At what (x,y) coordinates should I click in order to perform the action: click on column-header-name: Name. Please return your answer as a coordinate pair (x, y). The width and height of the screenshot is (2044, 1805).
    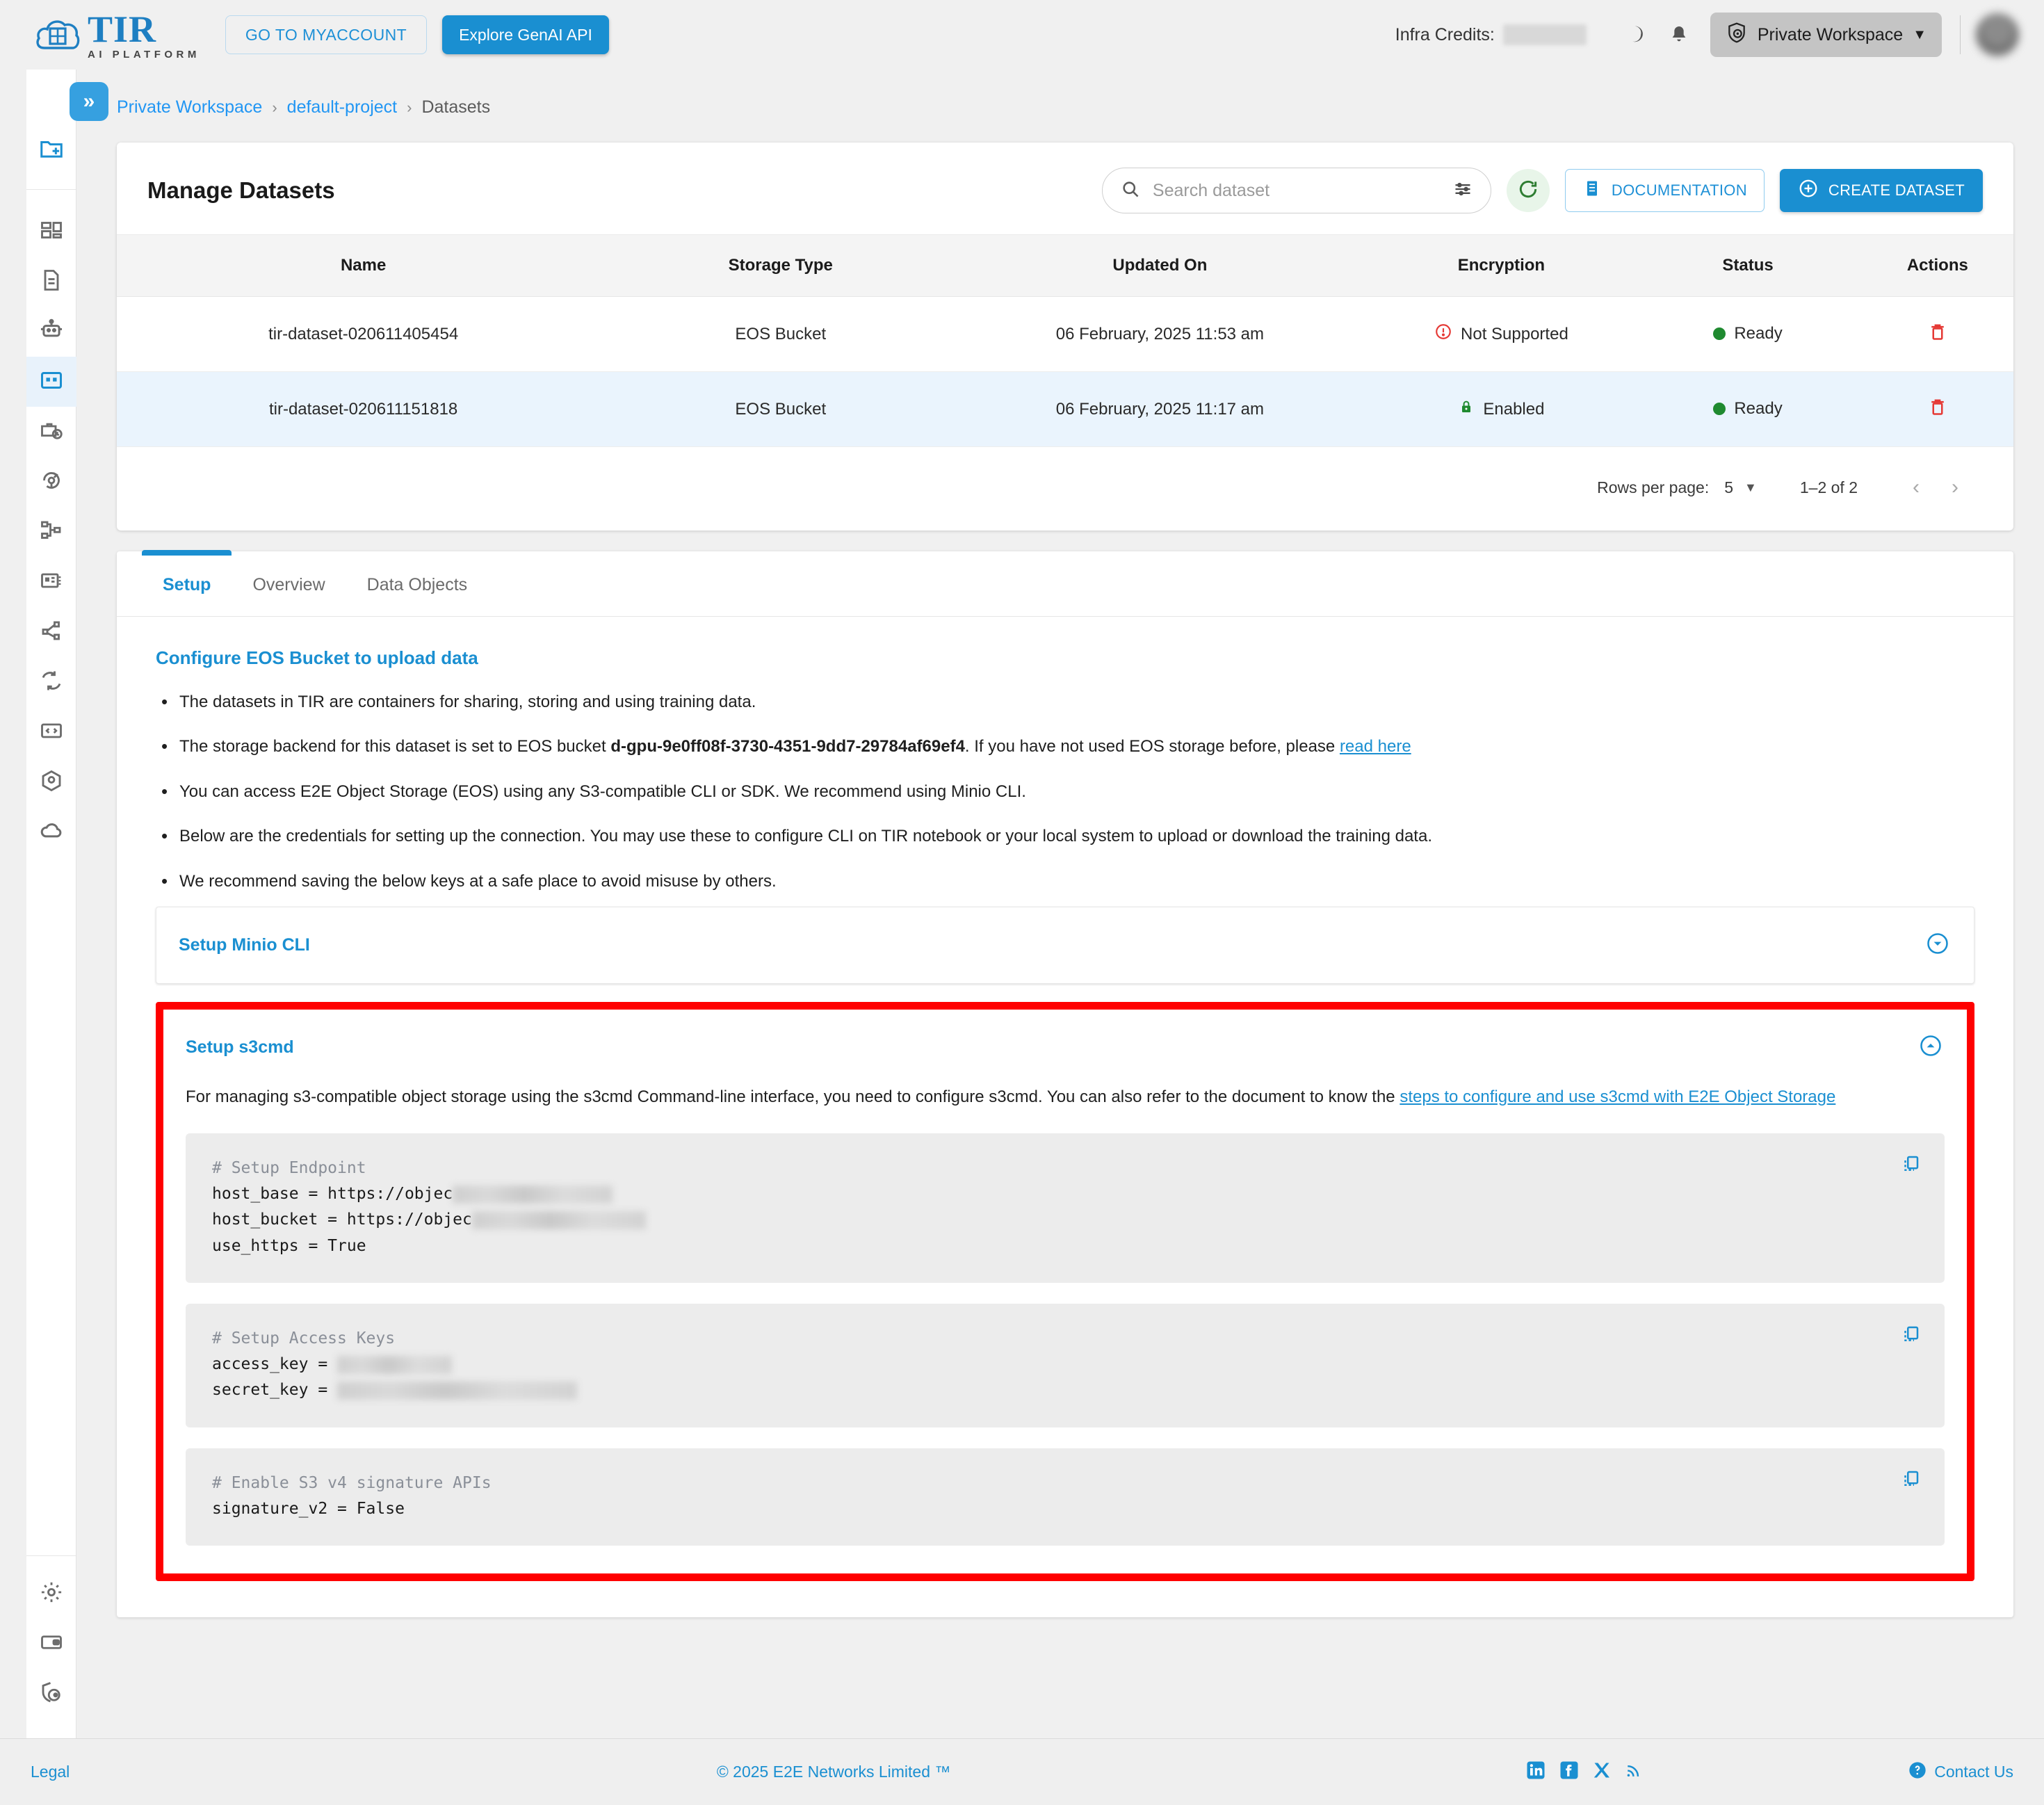
    Looking at the image, I should click on (363, 265).